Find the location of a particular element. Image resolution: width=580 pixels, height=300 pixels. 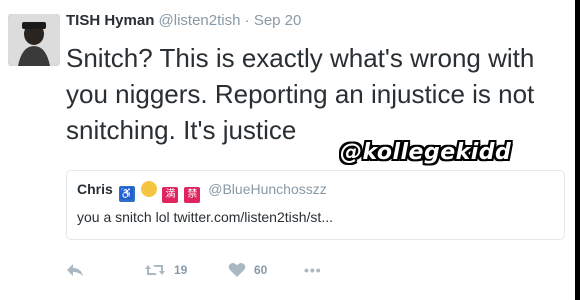

reply-icon is located at coordinates (75, 270).